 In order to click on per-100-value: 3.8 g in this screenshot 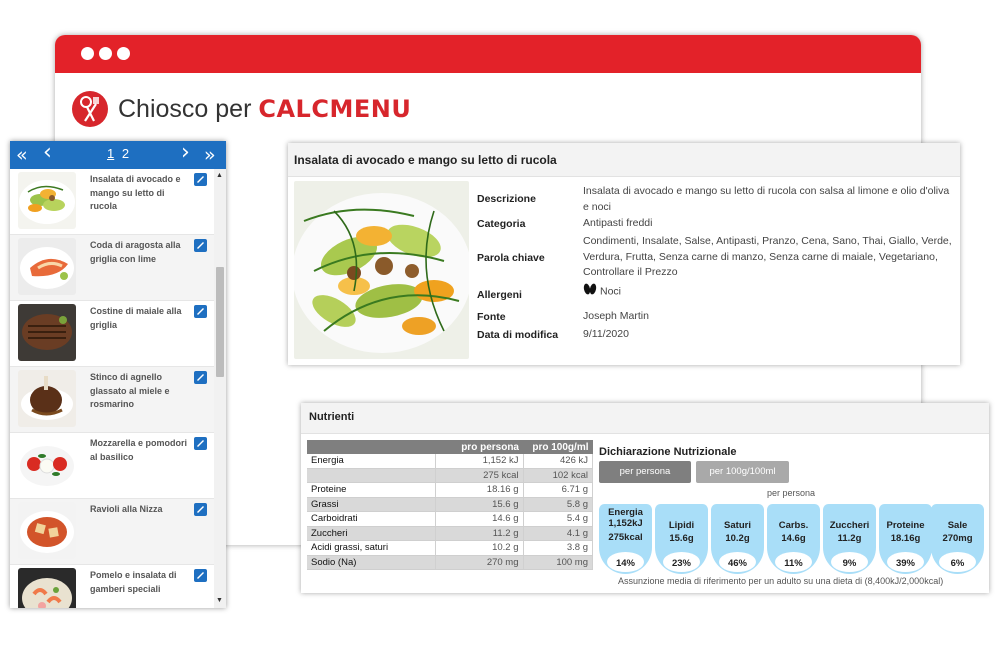, I will do `click(558, 548)`.